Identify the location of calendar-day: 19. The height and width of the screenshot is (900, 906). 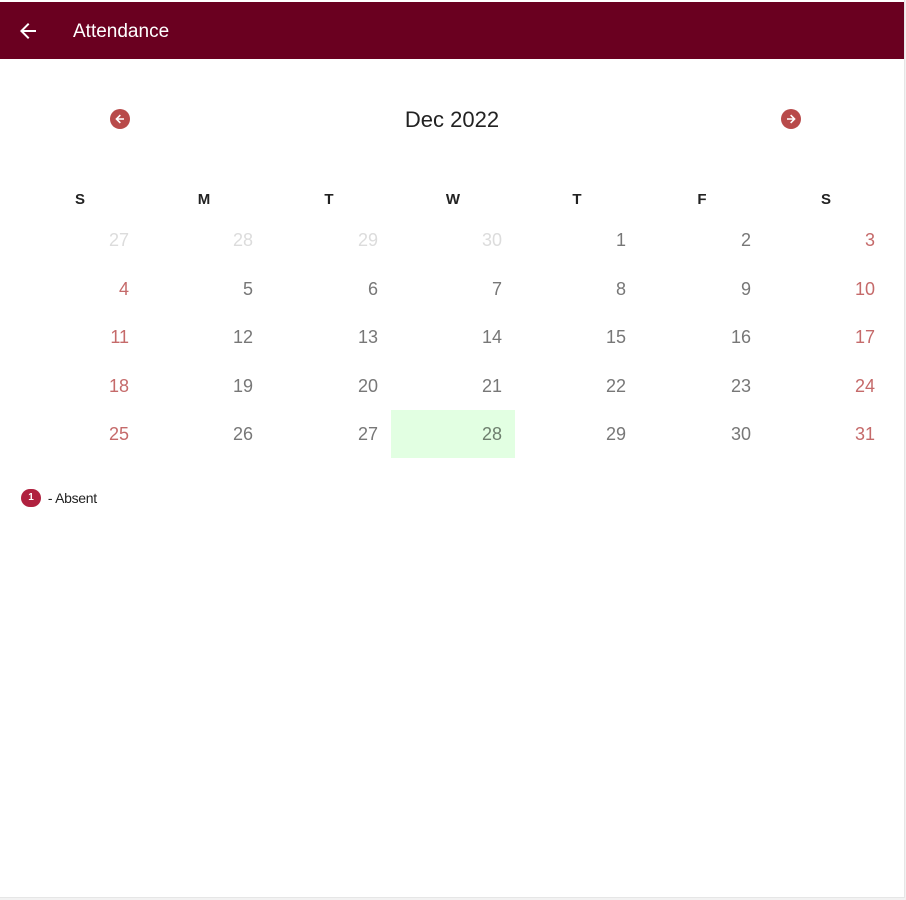
(204, 386).